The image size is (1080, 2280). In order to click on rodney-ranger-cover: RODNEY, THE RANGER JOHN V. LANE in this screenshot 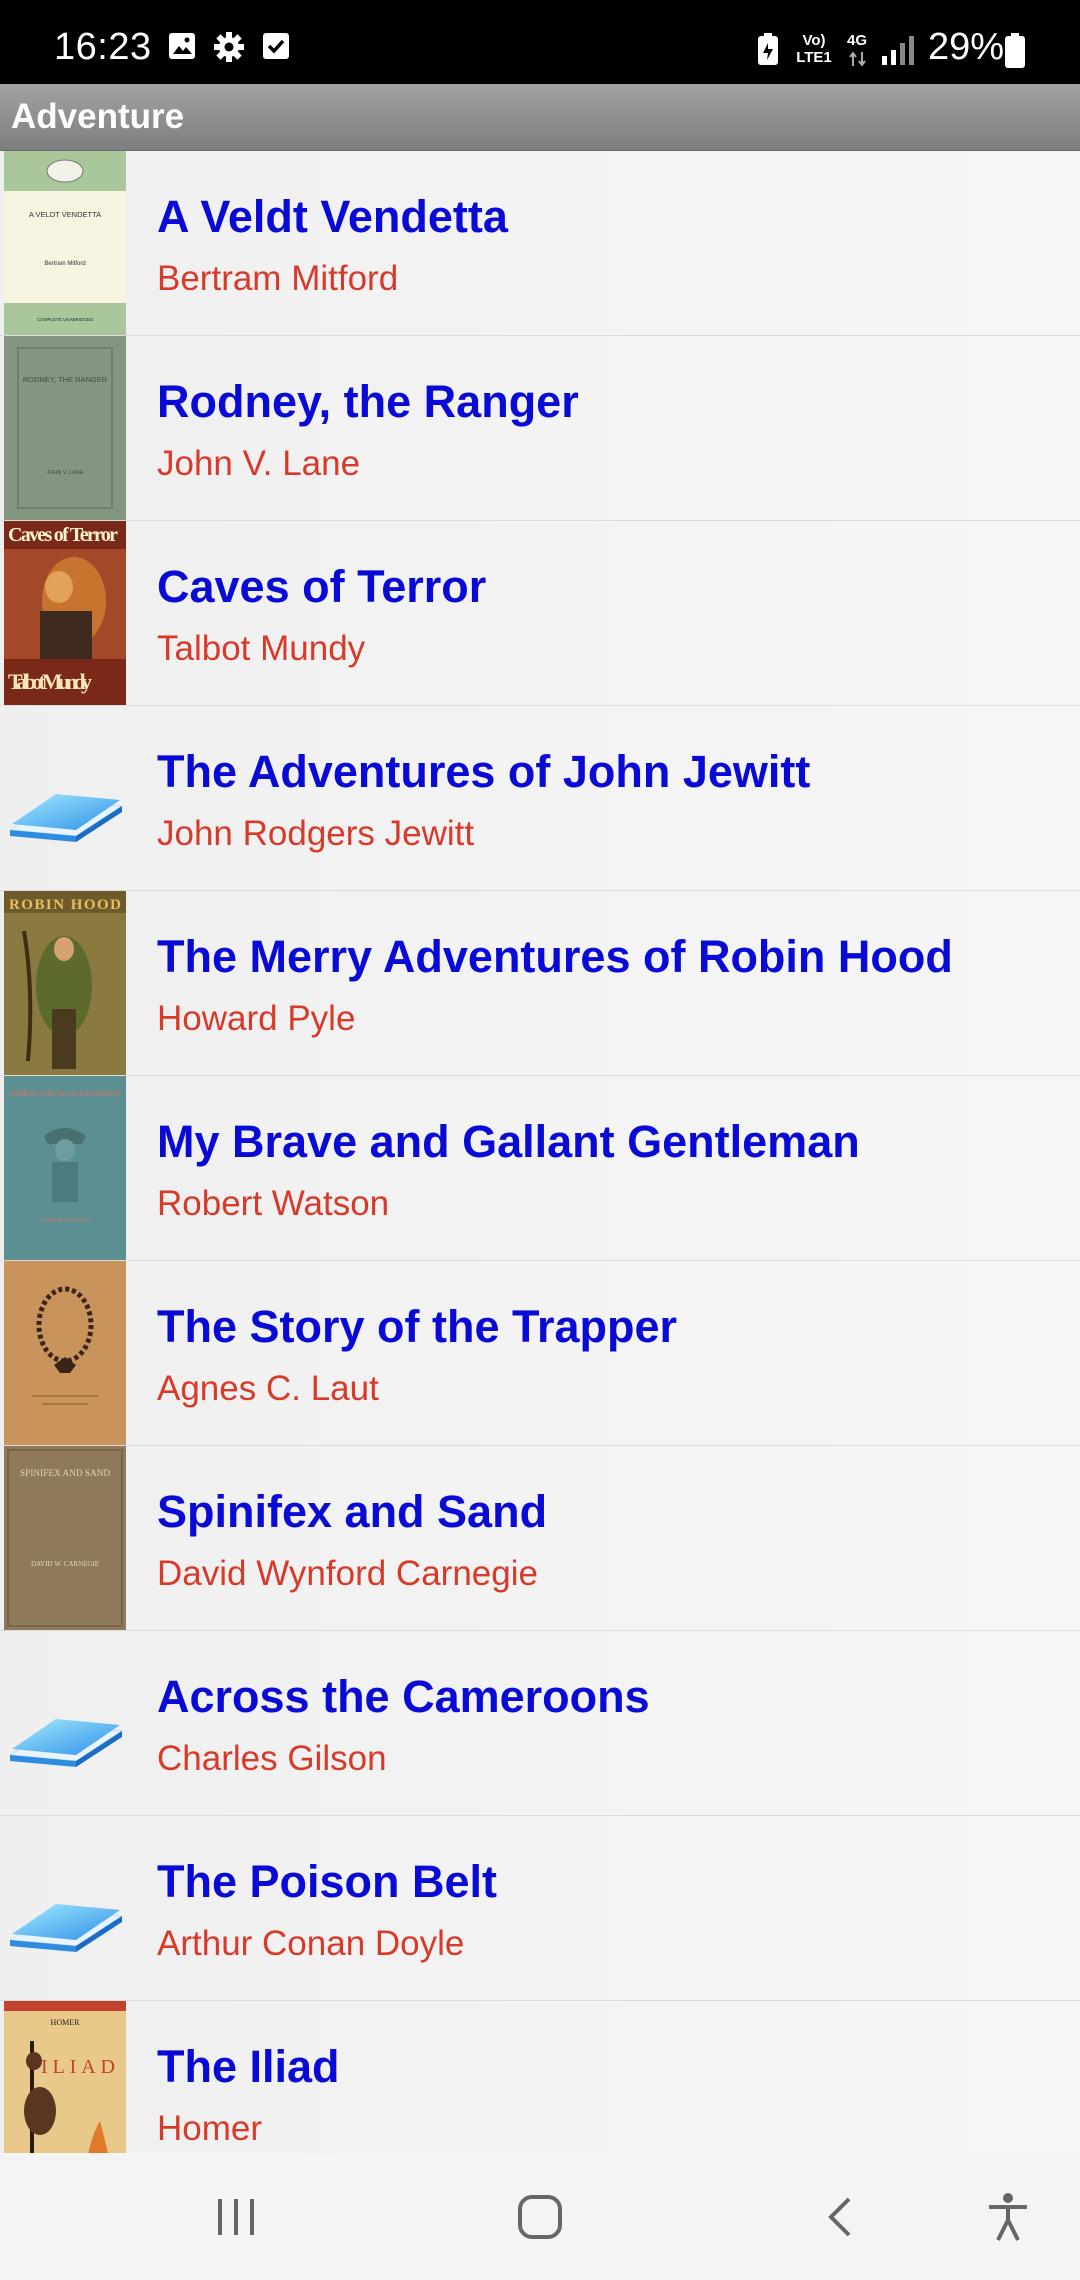, I will do `click(65, 428)`.